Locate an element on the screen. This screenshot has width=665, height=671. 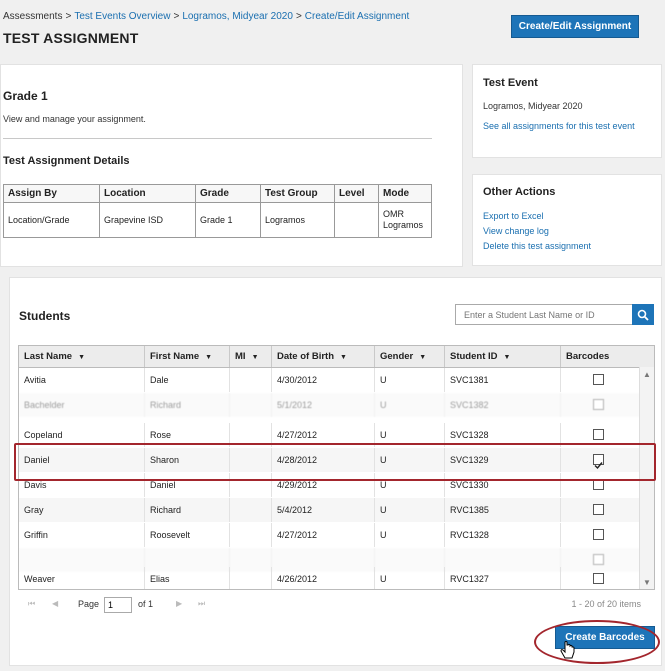
details-level is located at coordinates (356, 220).